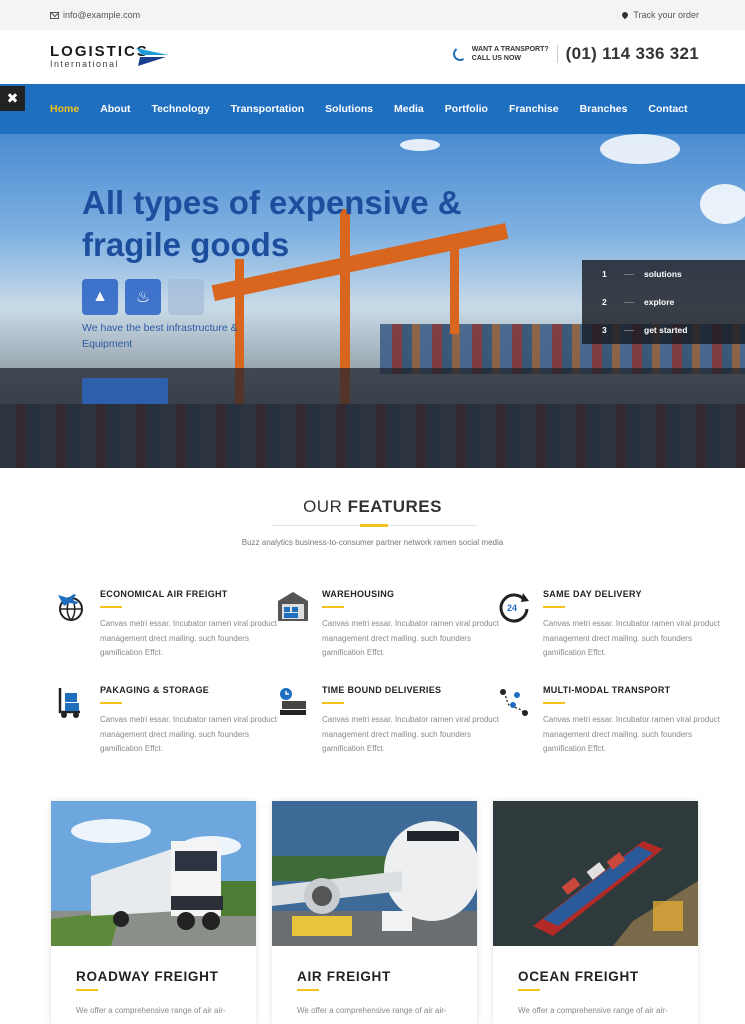 This screenshot has height=1024, width=745. I want to click on site-logo: LOGISTICS International, so click(109, 56).